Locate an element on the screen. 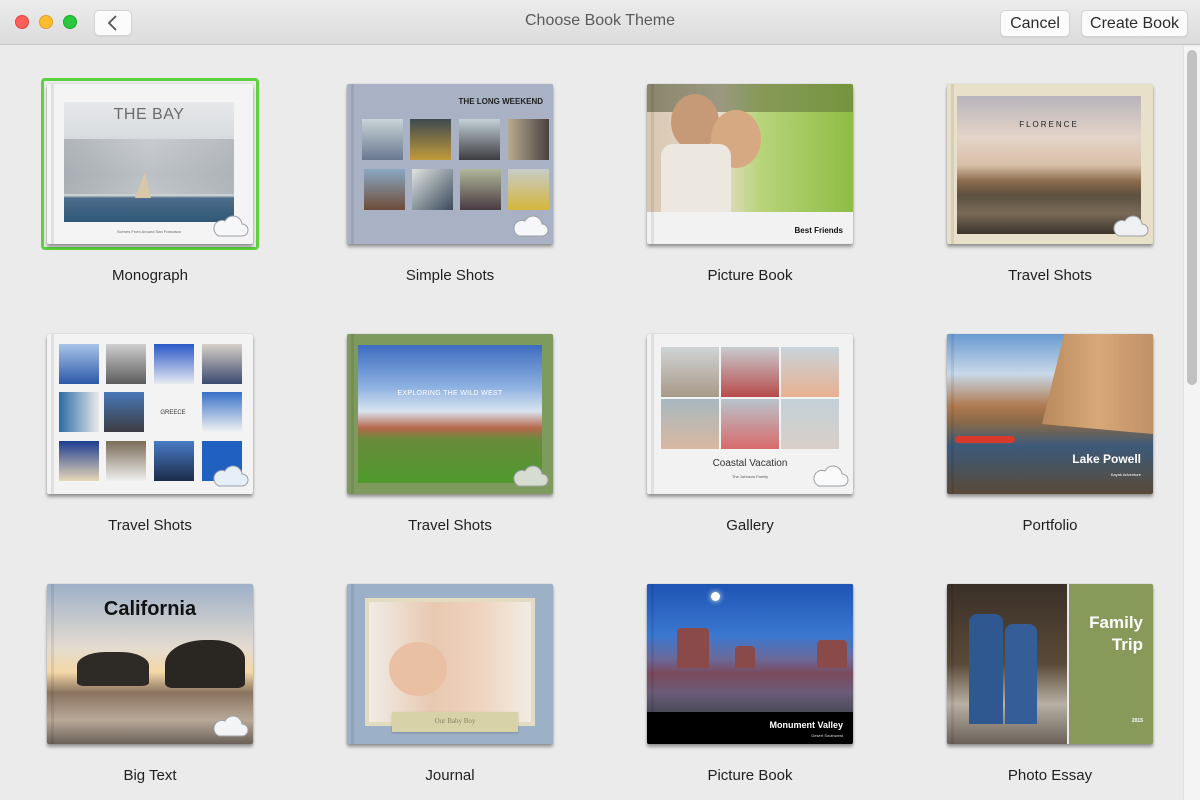  cover-title: Monument Valley is located at coordinates (806, 725).